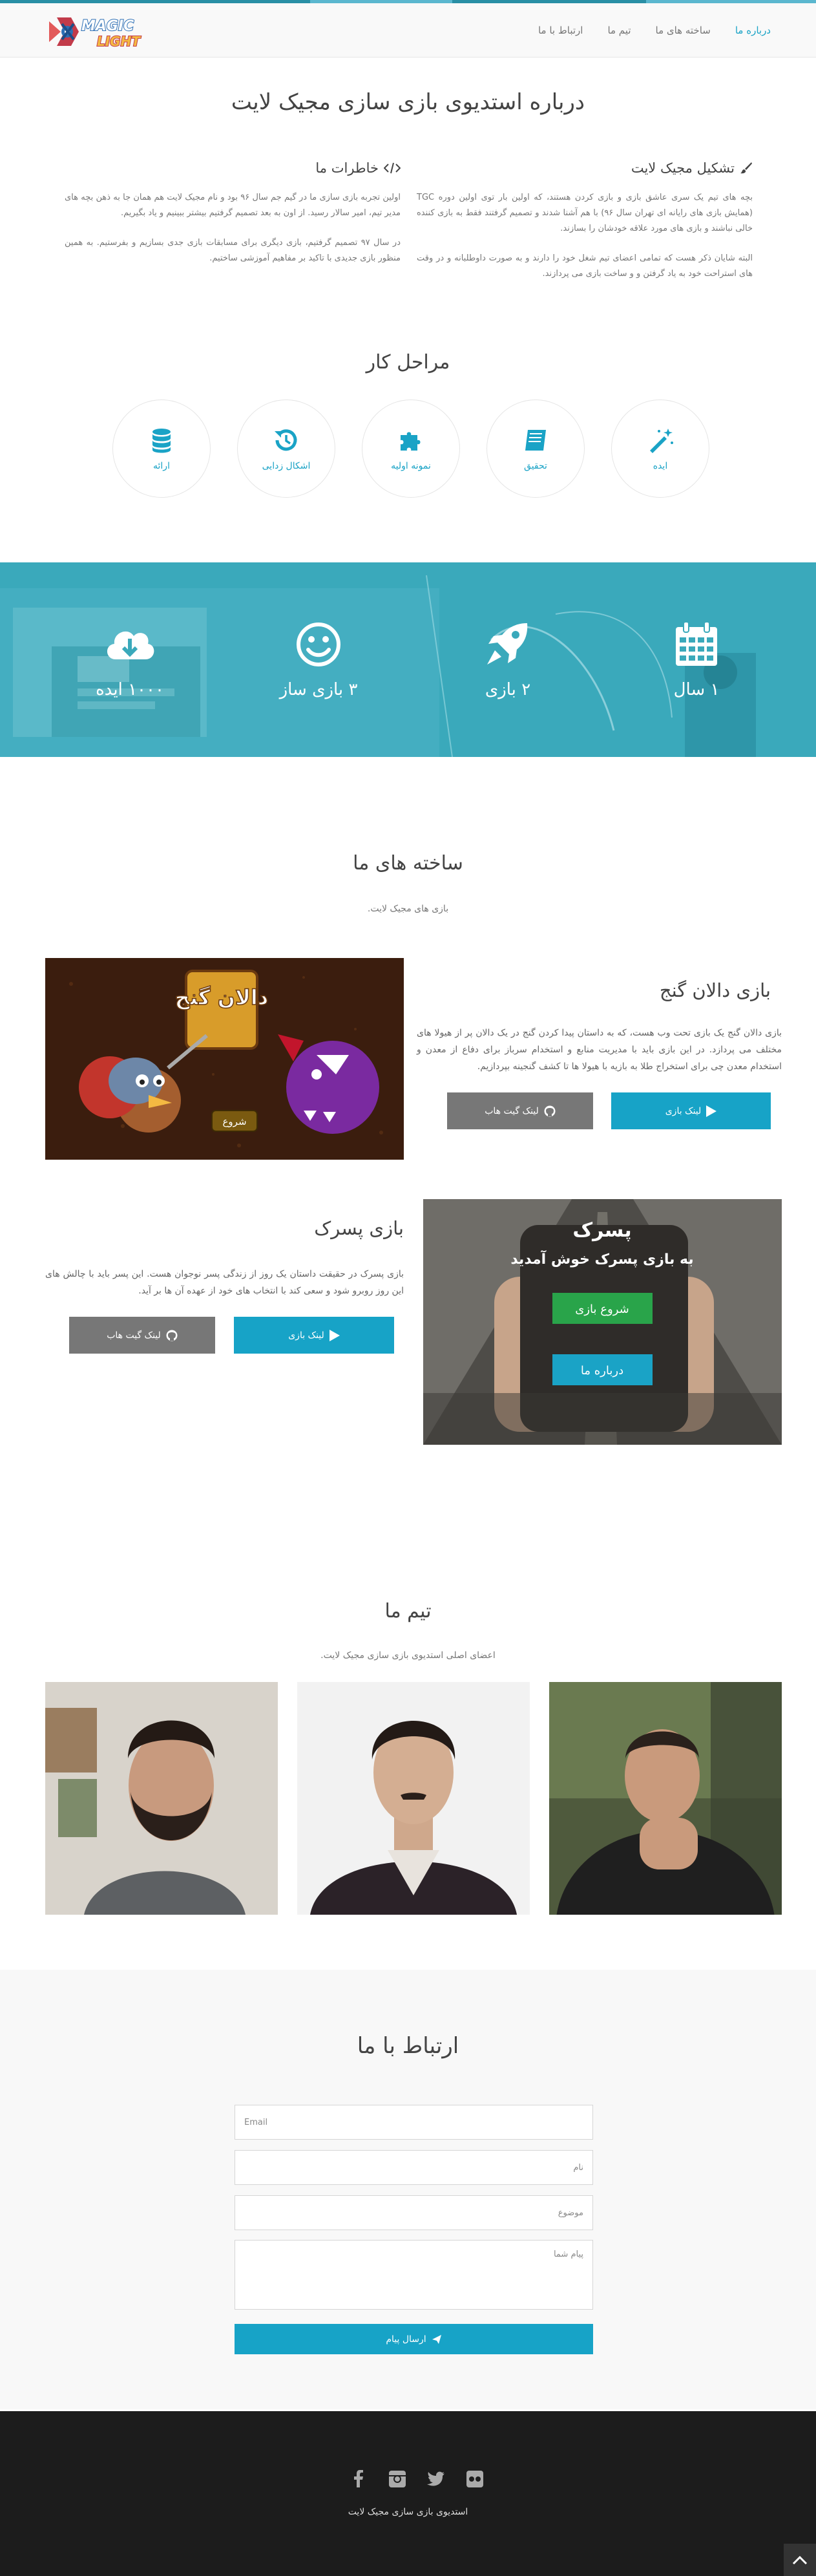  Describe the element at coordinates (437, 2339) in the screenshot. I see `paper-plane-icon` at that location.